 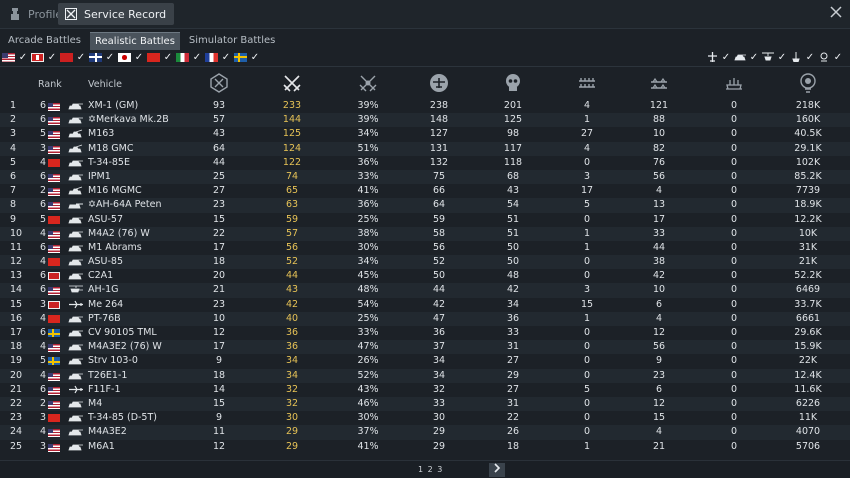 I want to click on ground-targets-destroyed-icon, so click(x=513, y=83).